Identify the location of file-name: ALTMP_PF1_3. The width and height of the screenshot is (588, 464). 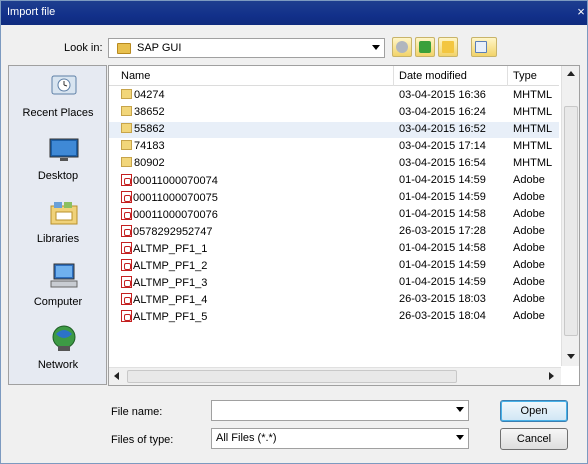
(164, 282).